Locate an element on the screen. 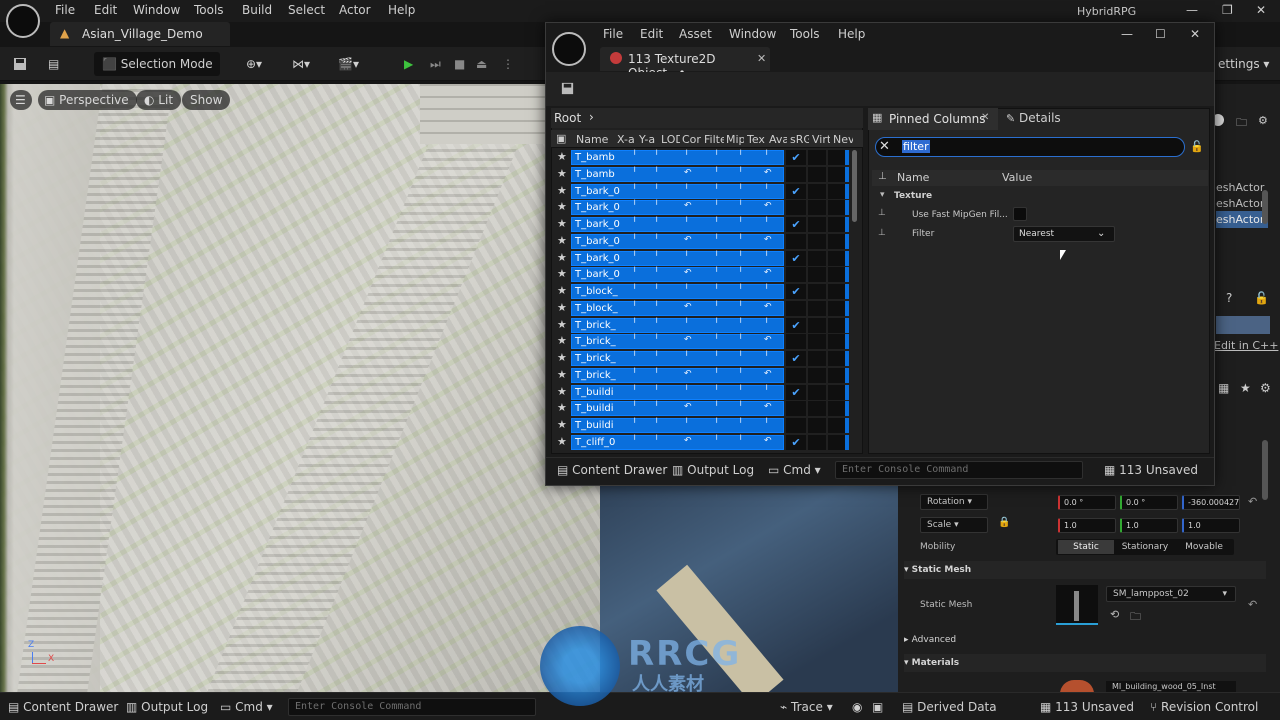 This screenshot has width=1280, height=720. content-browser-icon: ▤ is located at coordinates (58, 64).